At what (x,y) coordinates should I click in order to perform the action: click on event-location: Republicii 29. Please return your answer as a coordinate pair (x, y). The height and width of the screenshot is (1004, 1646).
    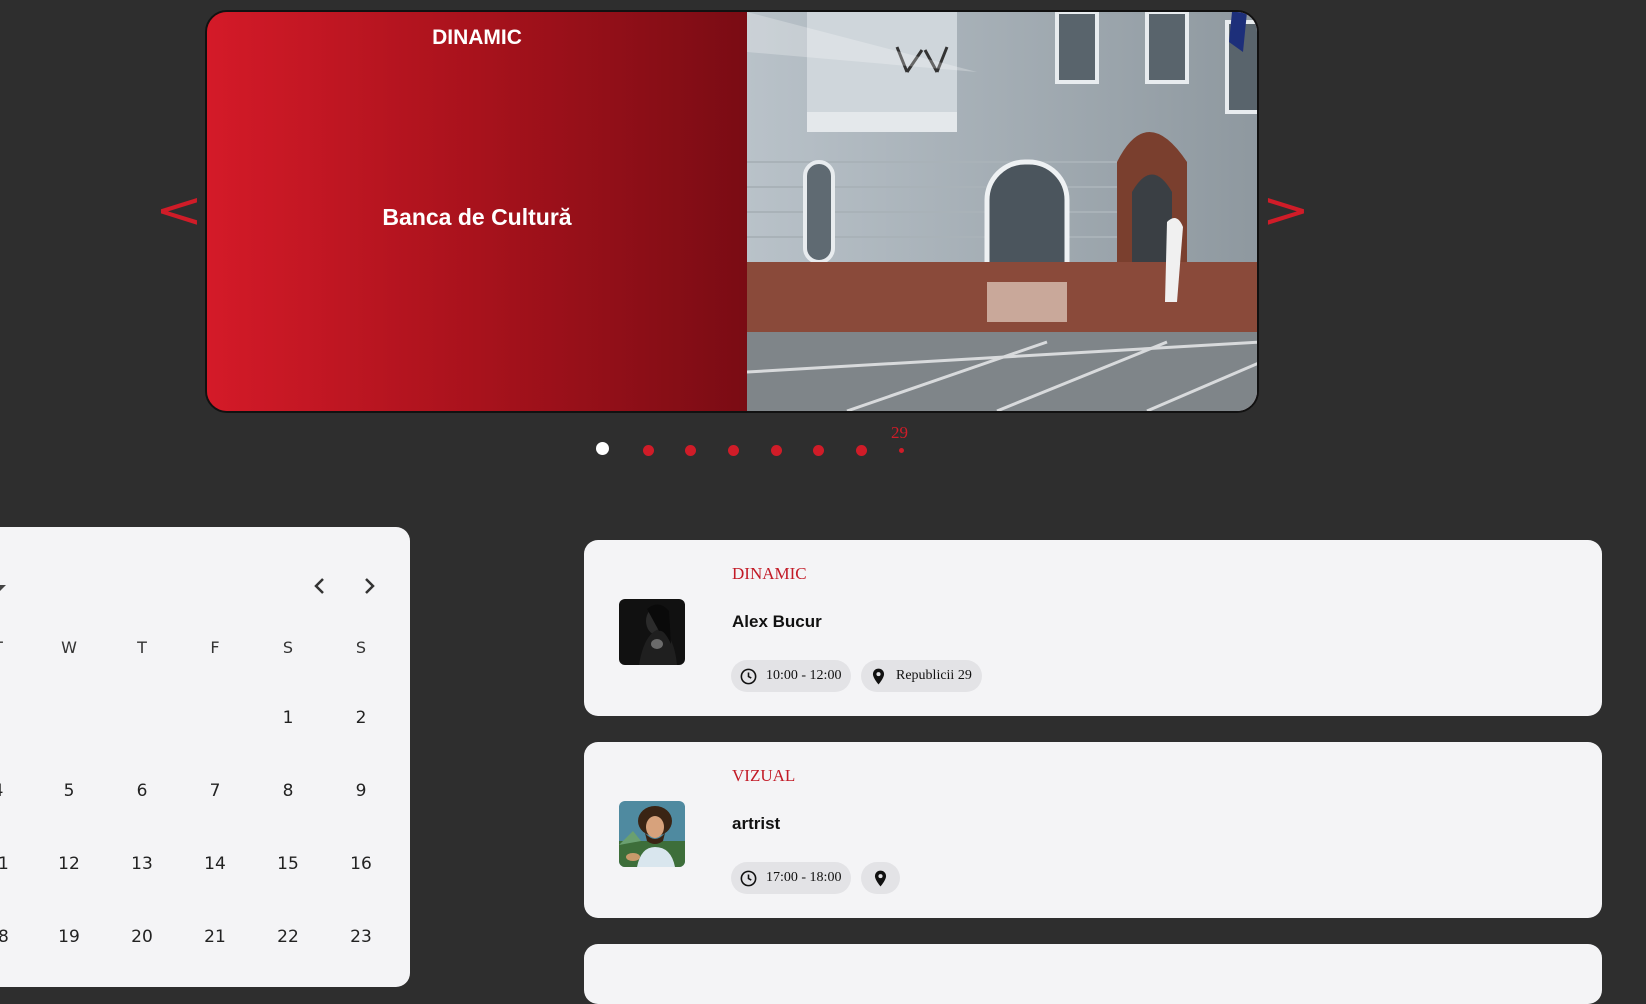
    Looking at the image, I should click on (934, 675).